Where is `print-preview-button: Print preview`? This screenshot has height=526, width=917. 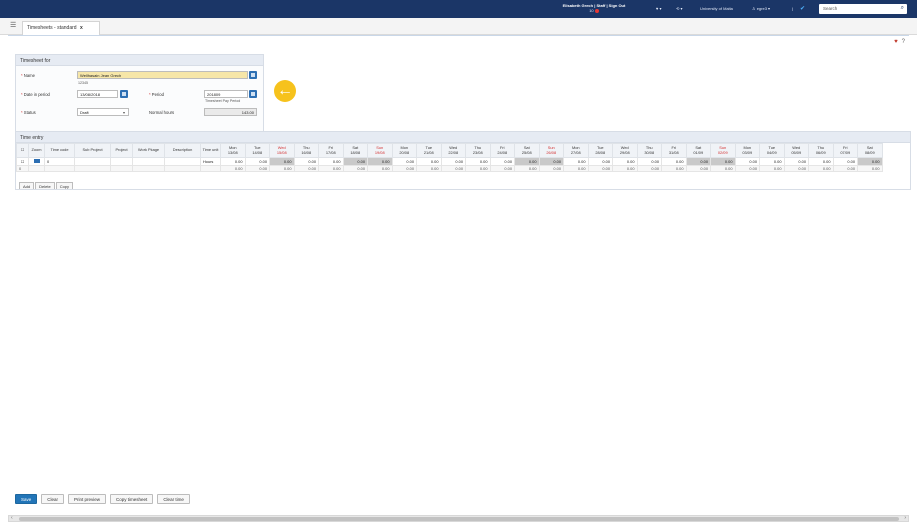
print-preview-button: Print preview is located at coordinates (87, 499).